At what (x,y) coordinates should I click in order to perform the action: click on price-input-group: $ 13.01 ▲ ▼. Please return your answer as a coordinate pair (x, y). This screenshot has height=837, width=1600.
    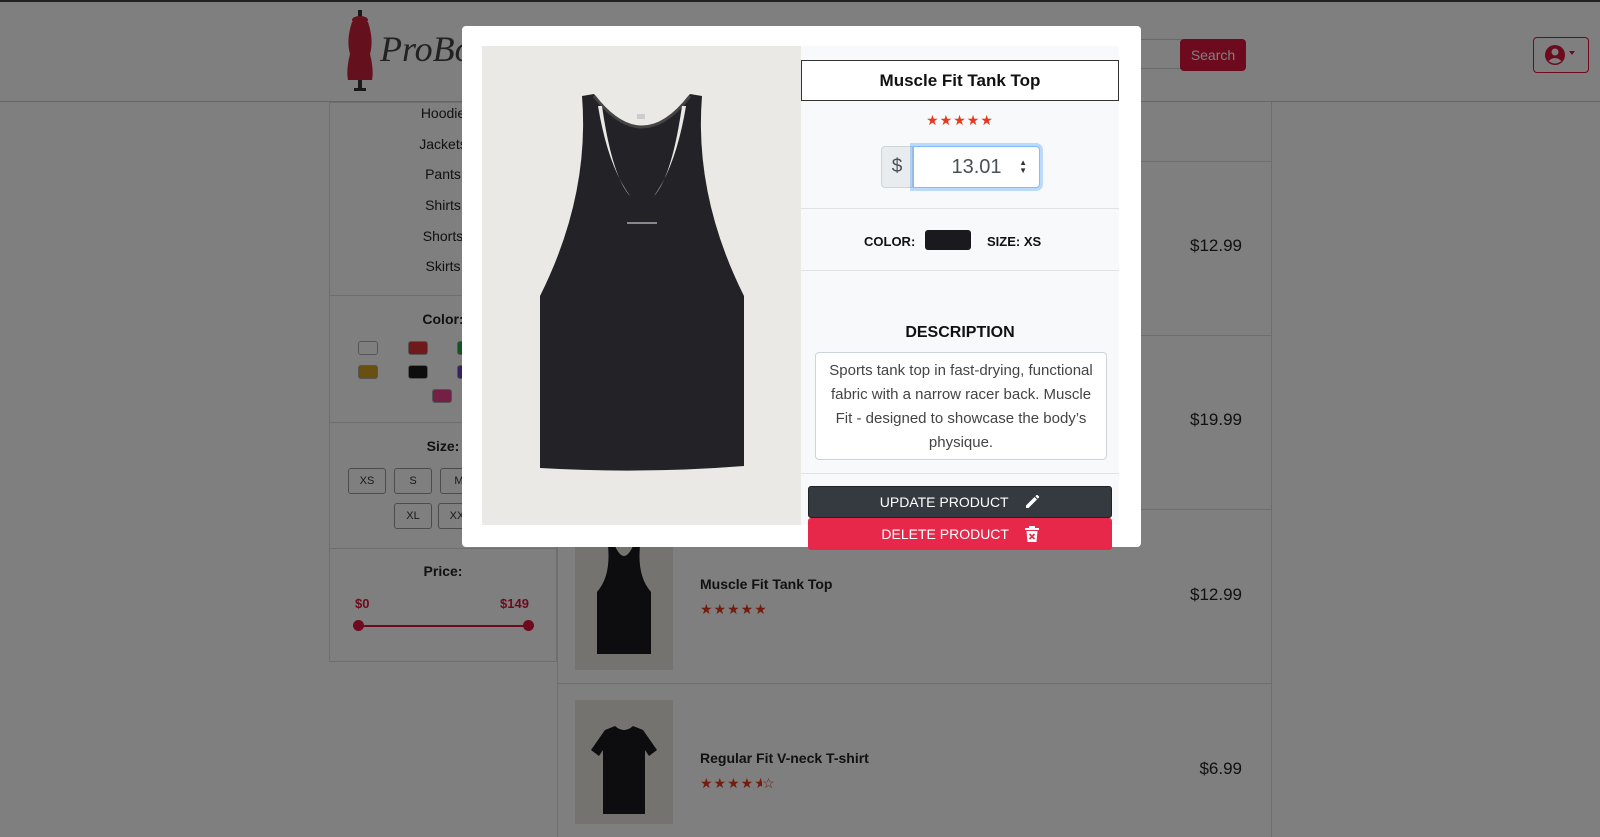
    Looking at the image, I should click on (960, 167).